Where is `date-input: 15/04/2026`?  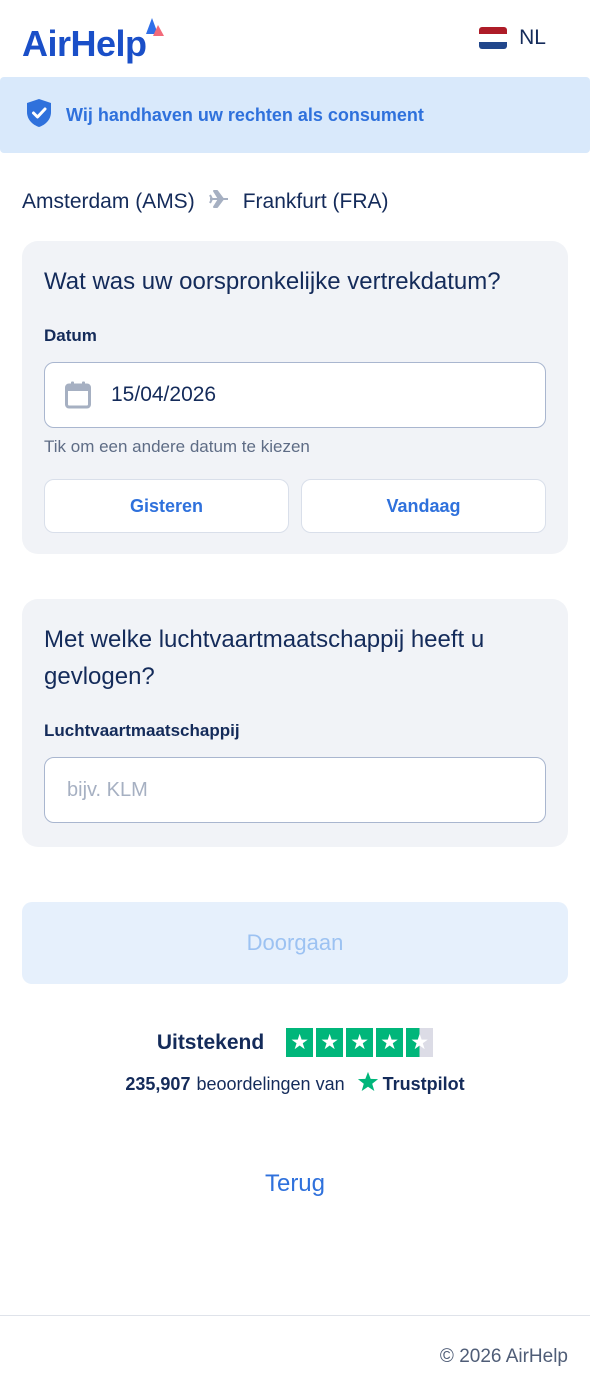 date-input: 15/04/2026 is located at coordinates (295, 395).